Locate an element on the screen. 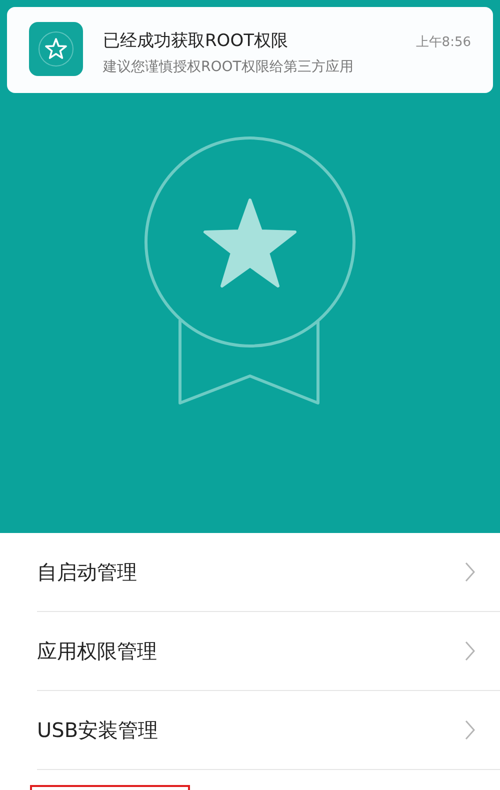 This screenshot has width=500, height=790. notification-message: 建议您谨慎授权ROOT权限给第三方应用 is located at coordinates (228, 67).